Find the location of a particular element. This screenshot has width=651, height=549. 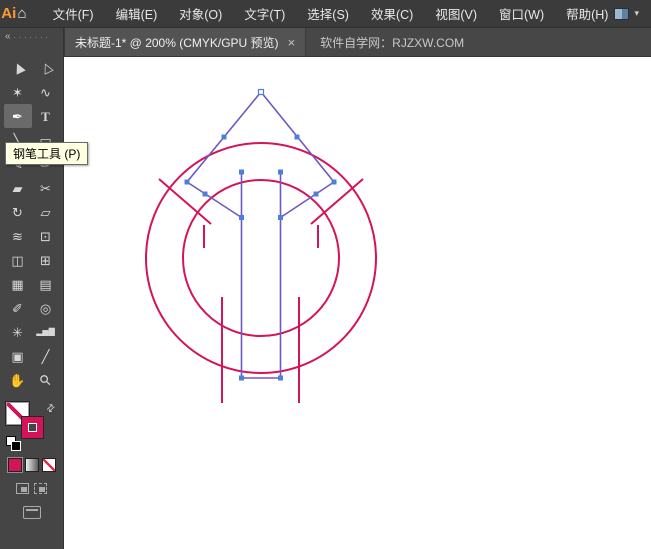

document-tab: 未标题-1* @ 200% (CMYK/GPU 预览) × is located at coordinates (185, 42).